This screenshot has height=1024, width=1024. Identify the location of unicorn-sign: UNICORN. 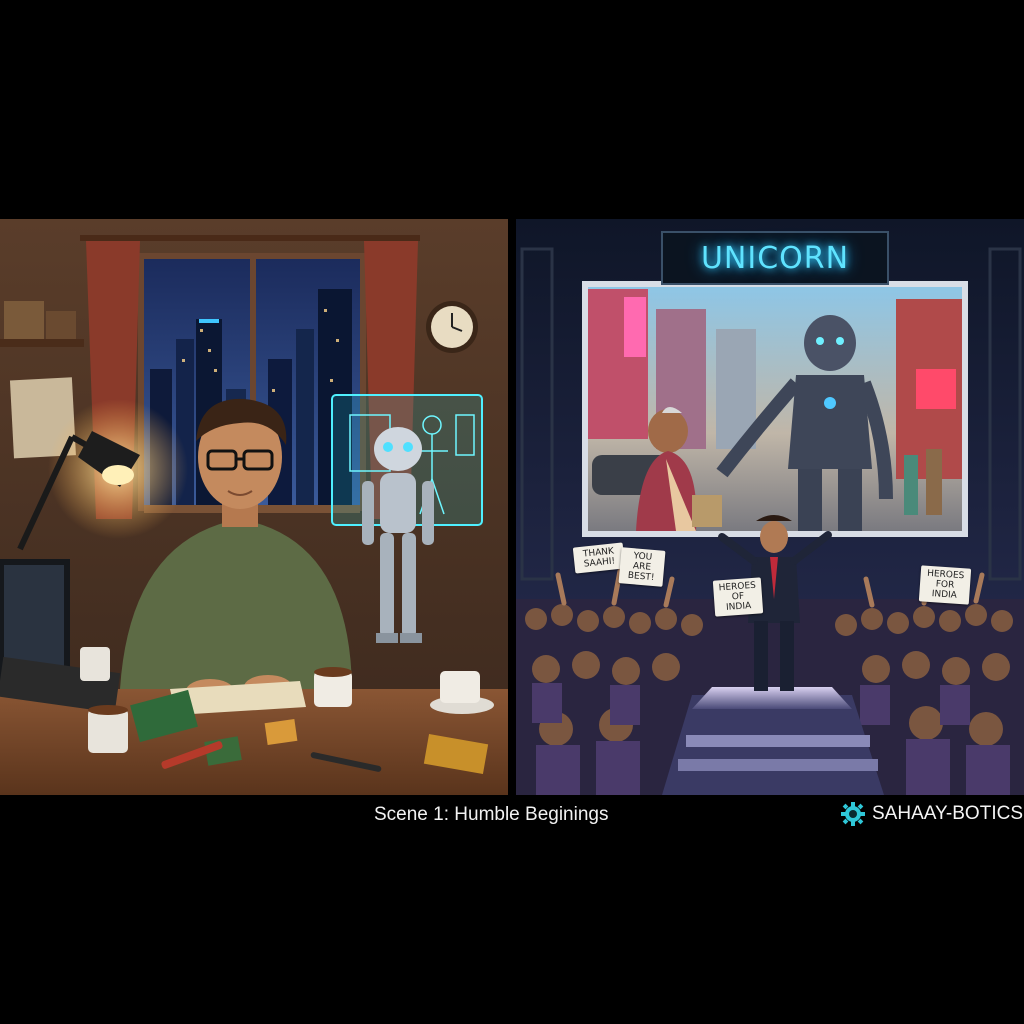
(775, 258).